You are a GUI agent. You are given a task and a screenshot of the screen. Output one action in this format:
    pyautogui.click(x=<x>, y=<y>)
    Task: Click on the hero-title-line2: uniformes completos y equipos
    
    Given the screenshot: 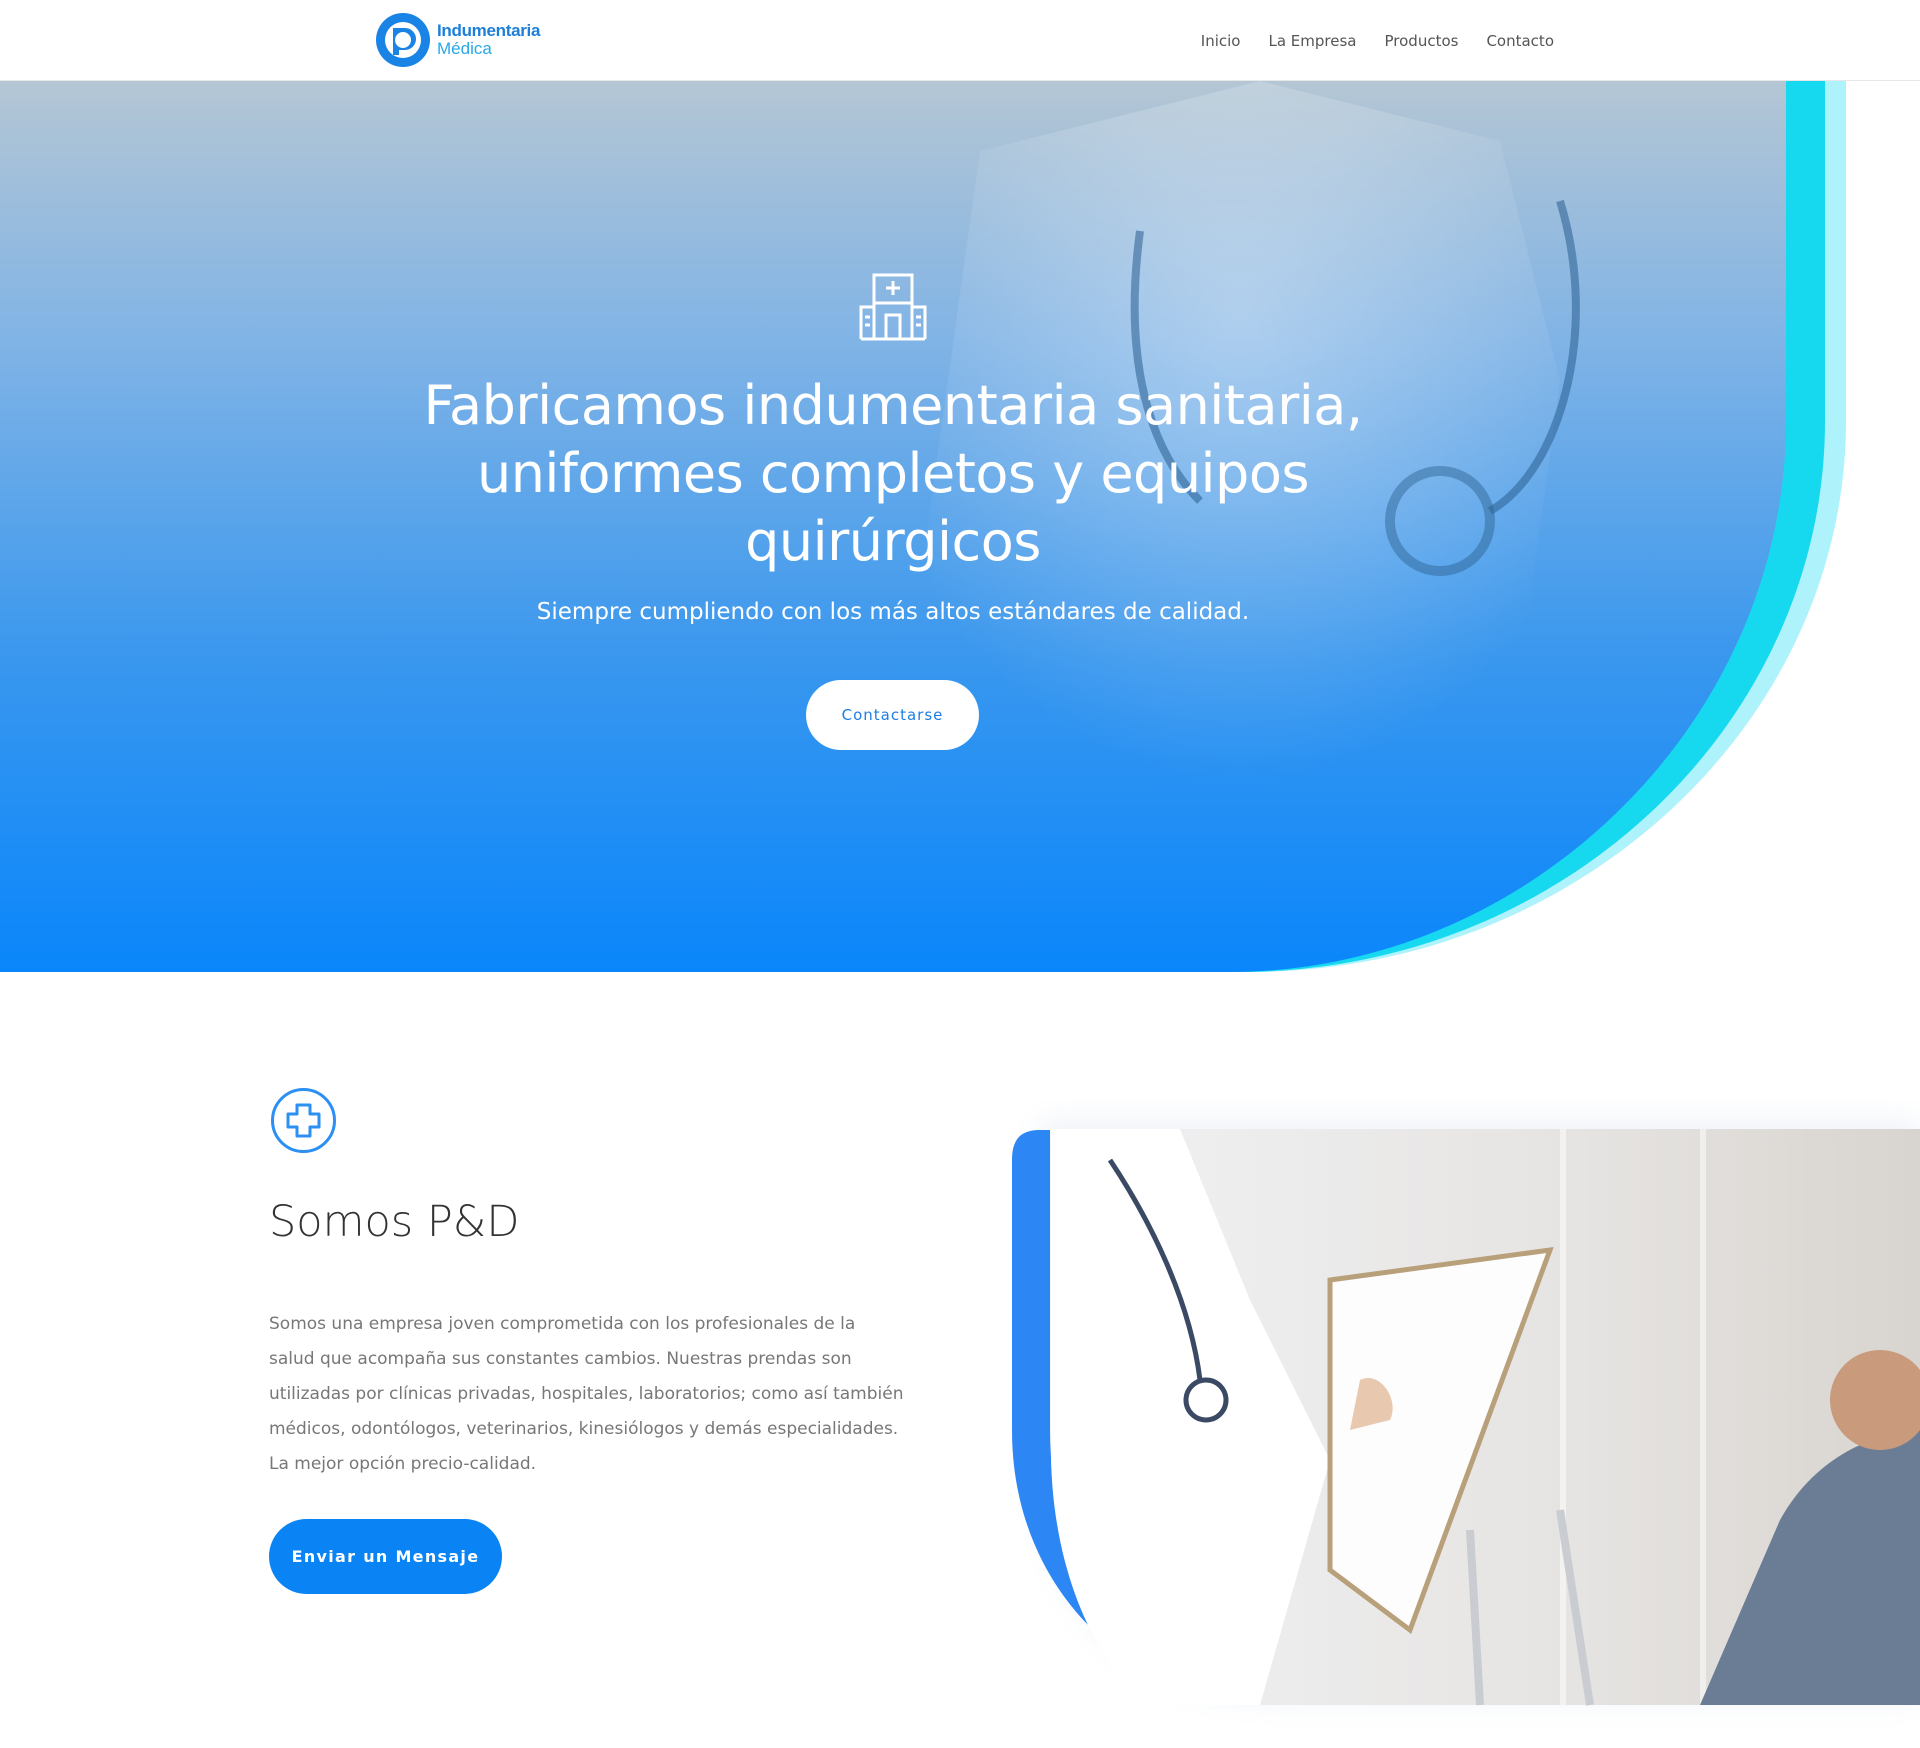 What is the action you would take?
    pyautogui.click(x=893, y=473)
    